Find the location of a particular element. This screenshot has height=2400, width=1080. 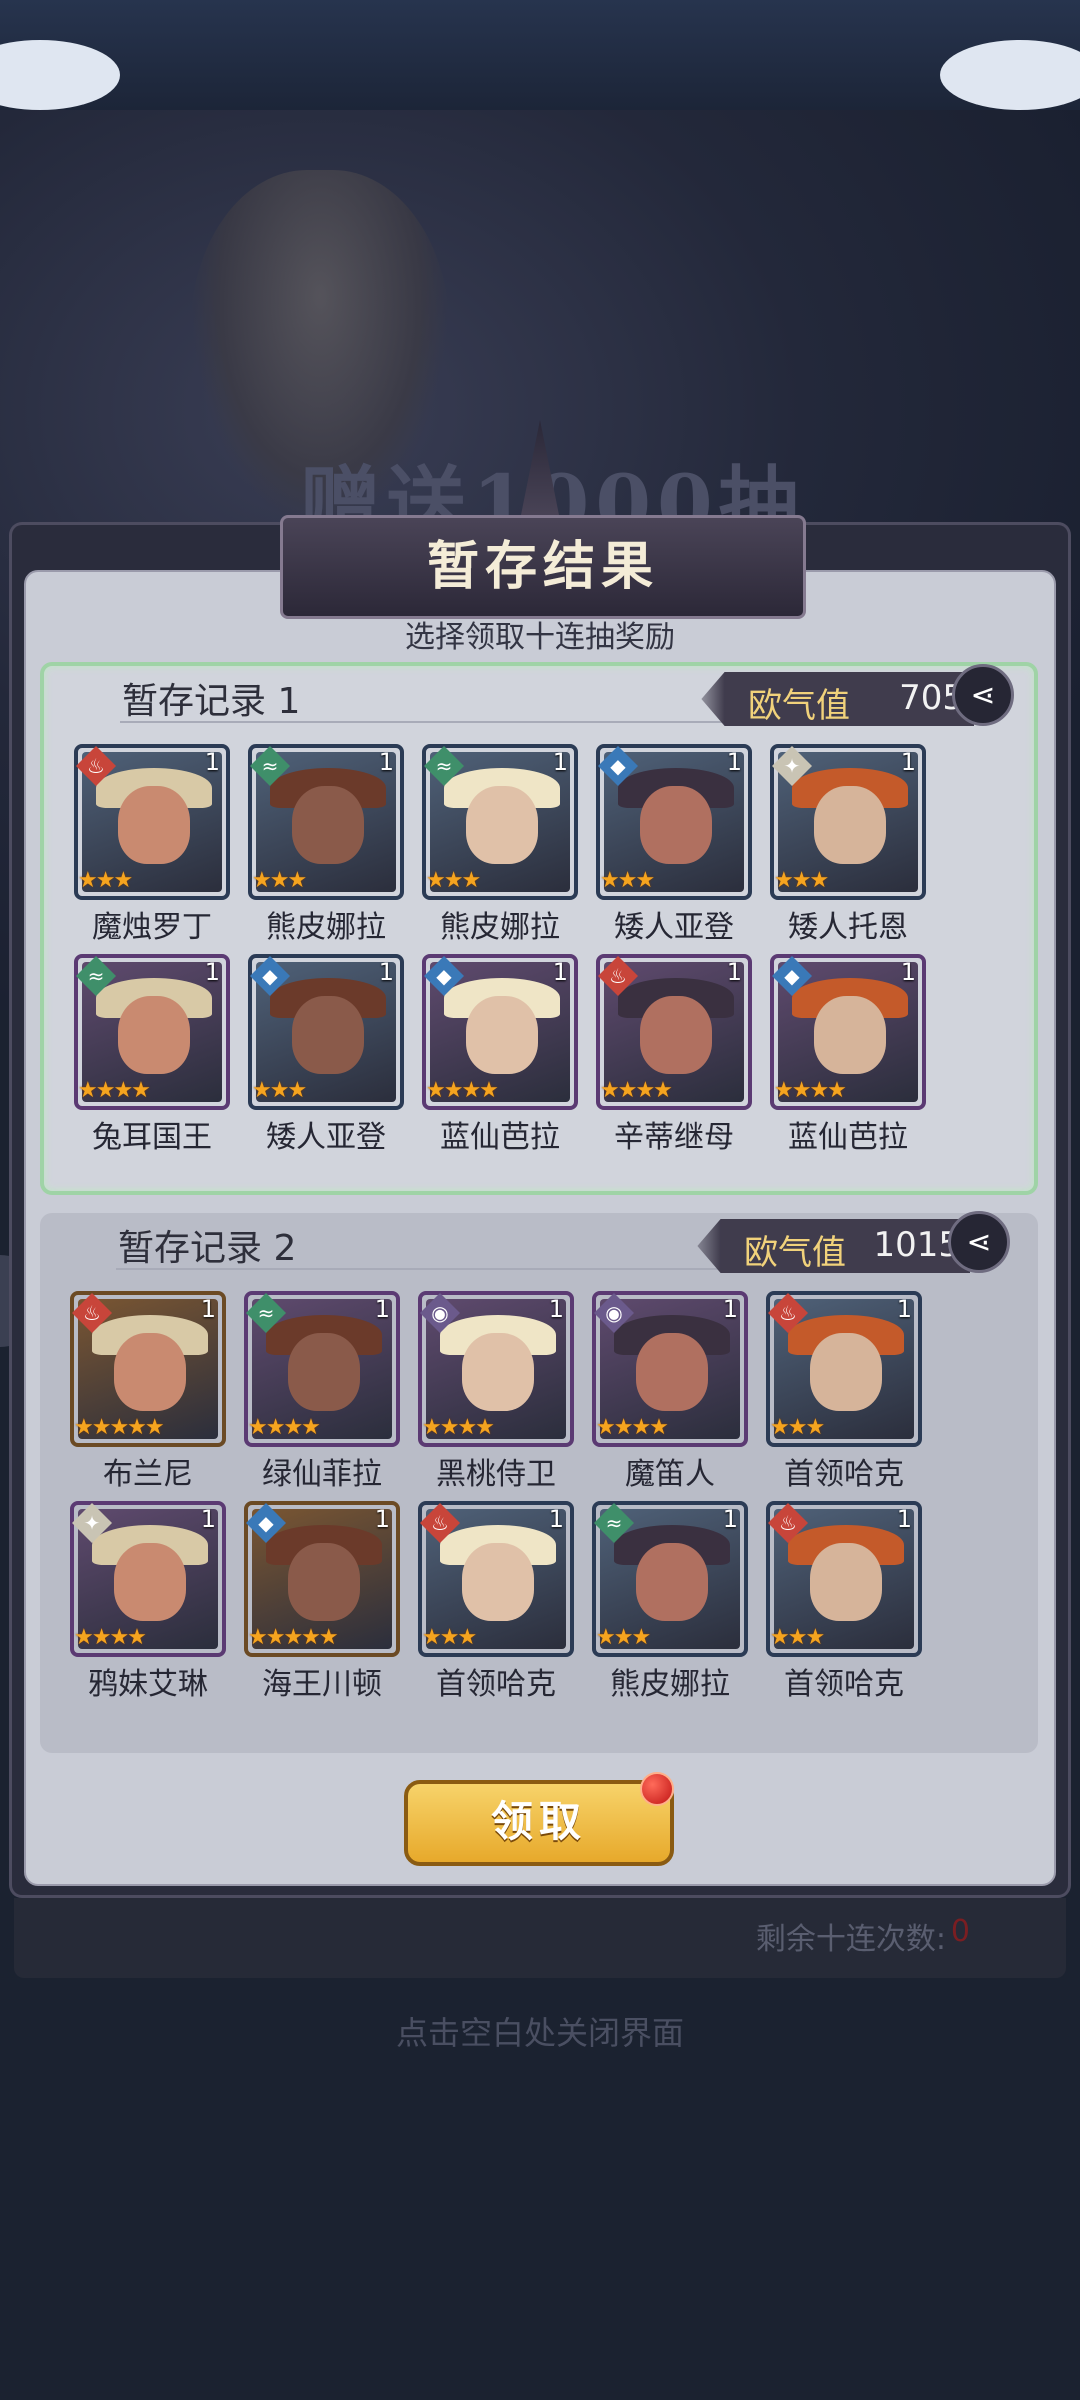

hero-card: ≈ 1 ★★★★ 绿仙菲拉 is located at coordinates (322, 1392).